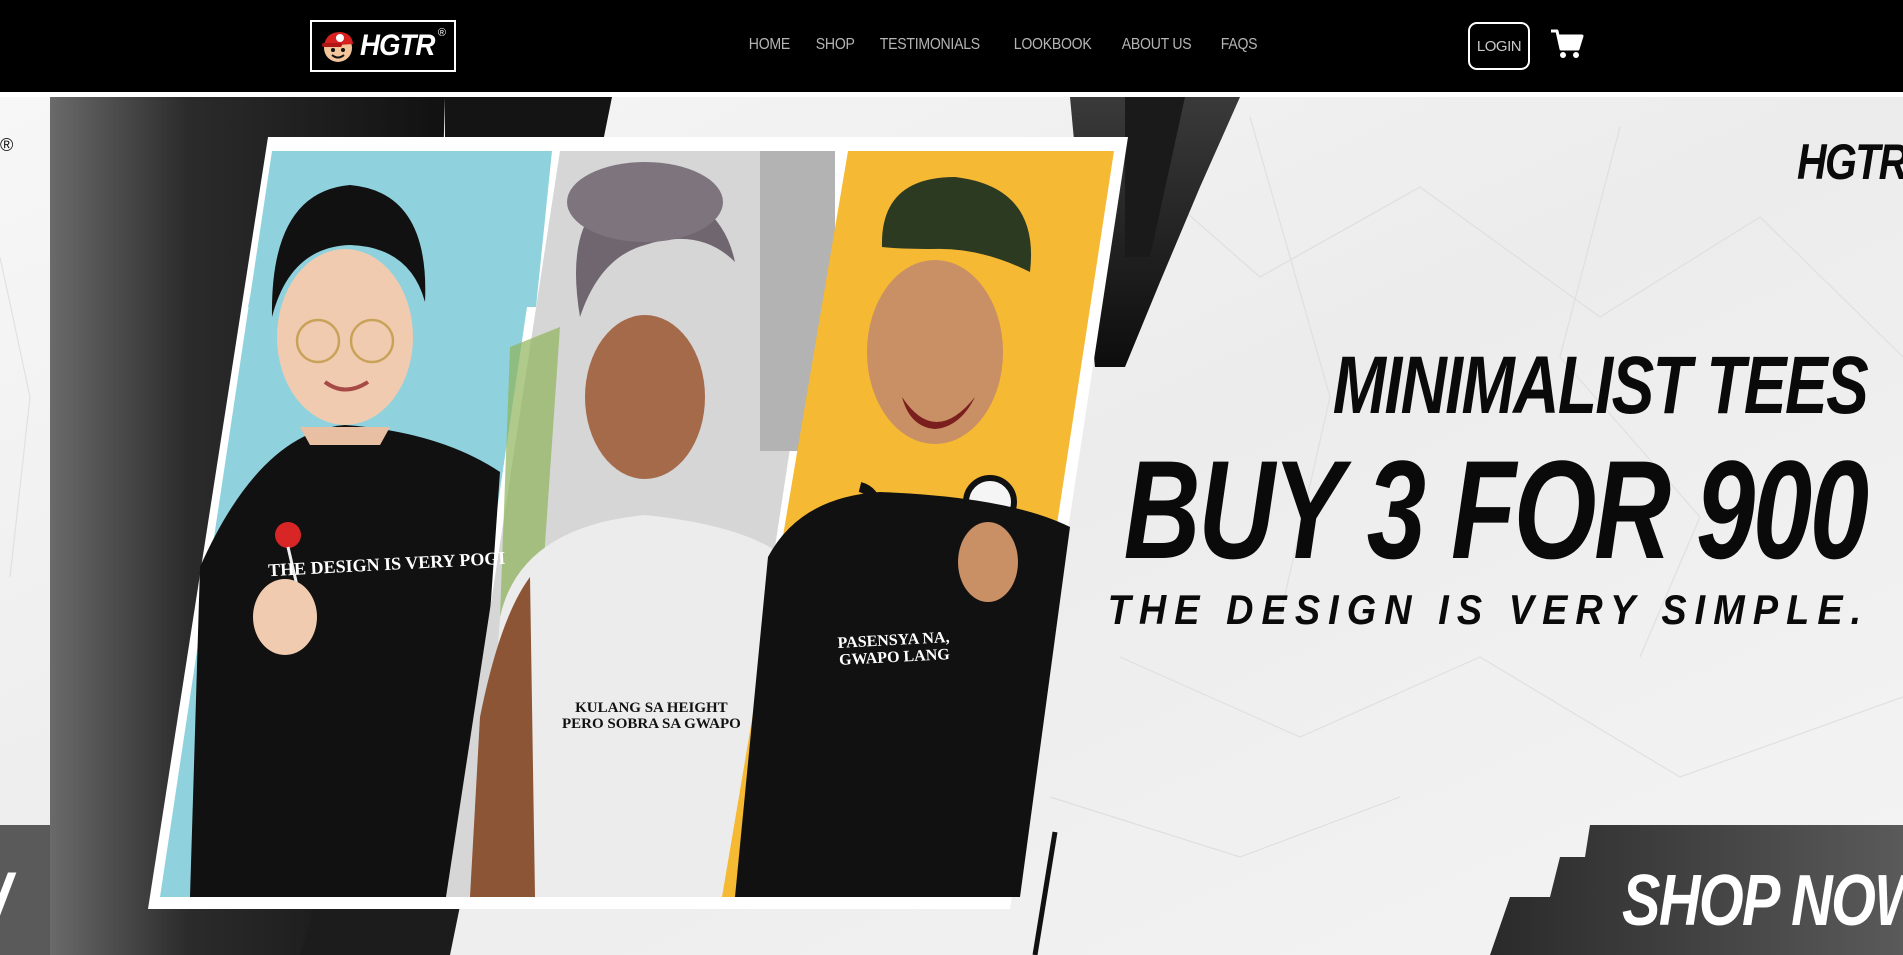  I want to click on shopping-cart-icon, so click(1567, 44).